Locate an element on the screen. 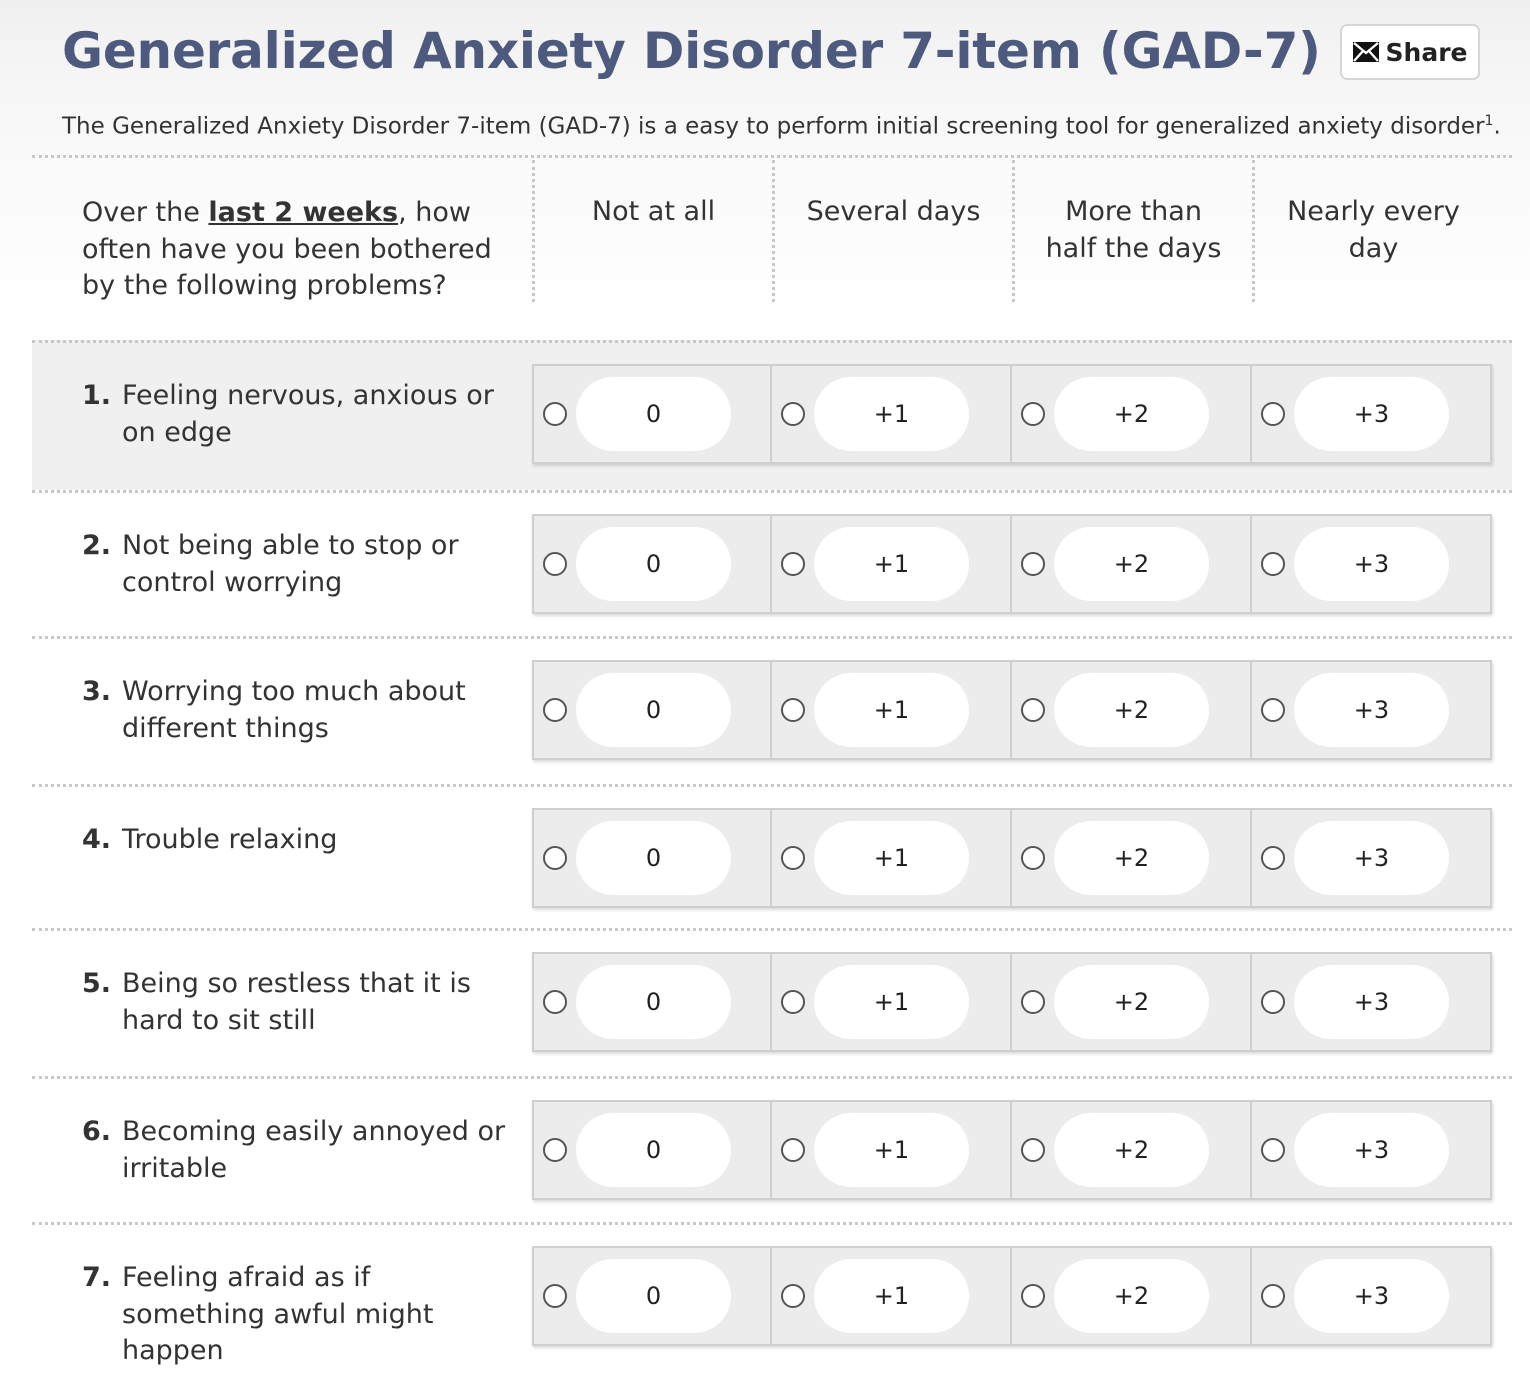 This screenshot has width=1530, height=1392. share-button: Share is located at coordinates (1410, 52).